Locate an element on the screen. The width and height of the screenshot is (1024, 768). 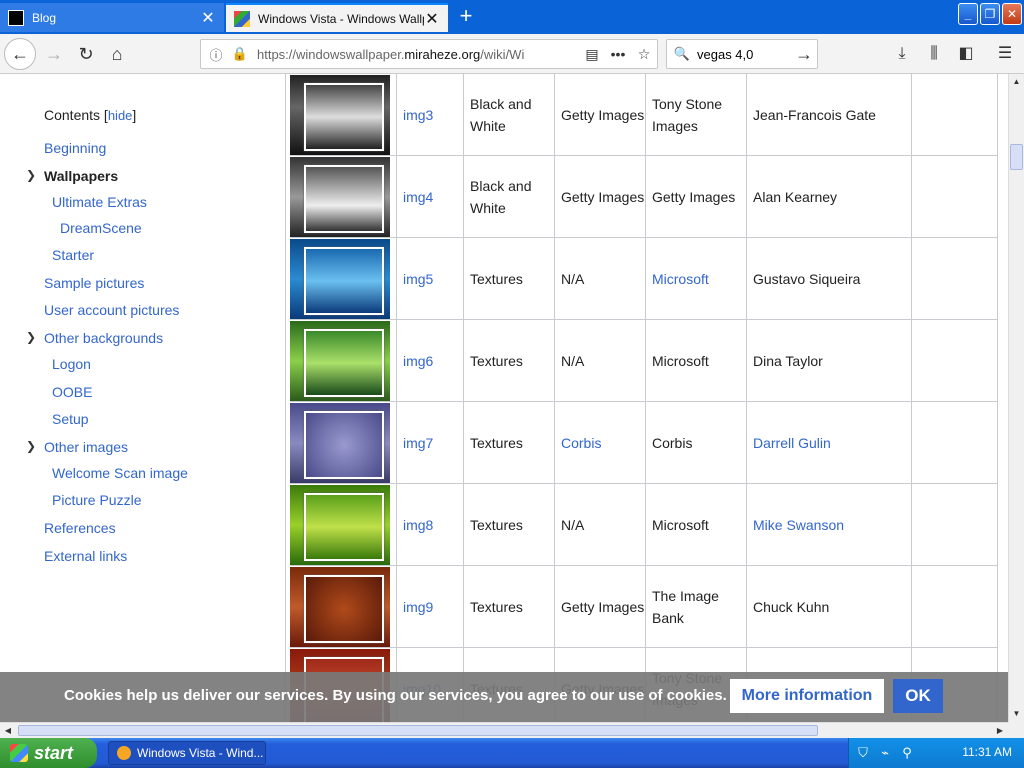
toc-item-other-backgrounds: Other backgrounds is located at coordinates (103, 338).